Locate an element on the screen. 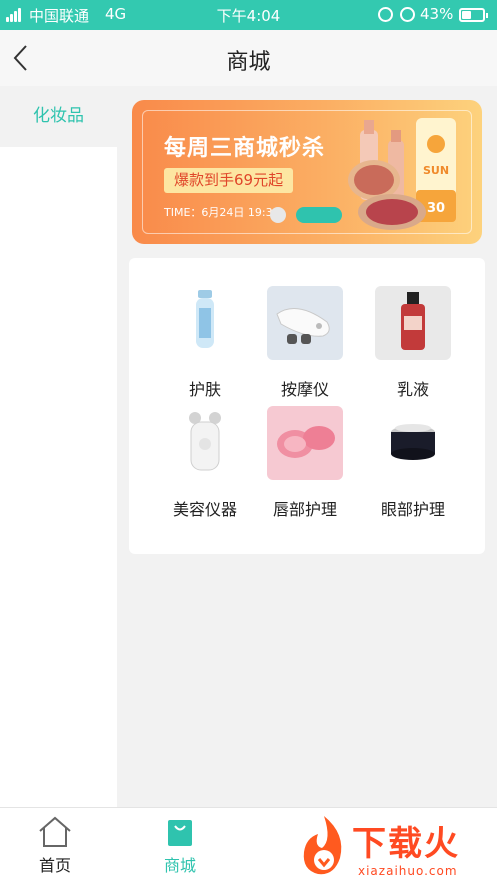  tab-home: 首页 is located at coordinates (55, 845).